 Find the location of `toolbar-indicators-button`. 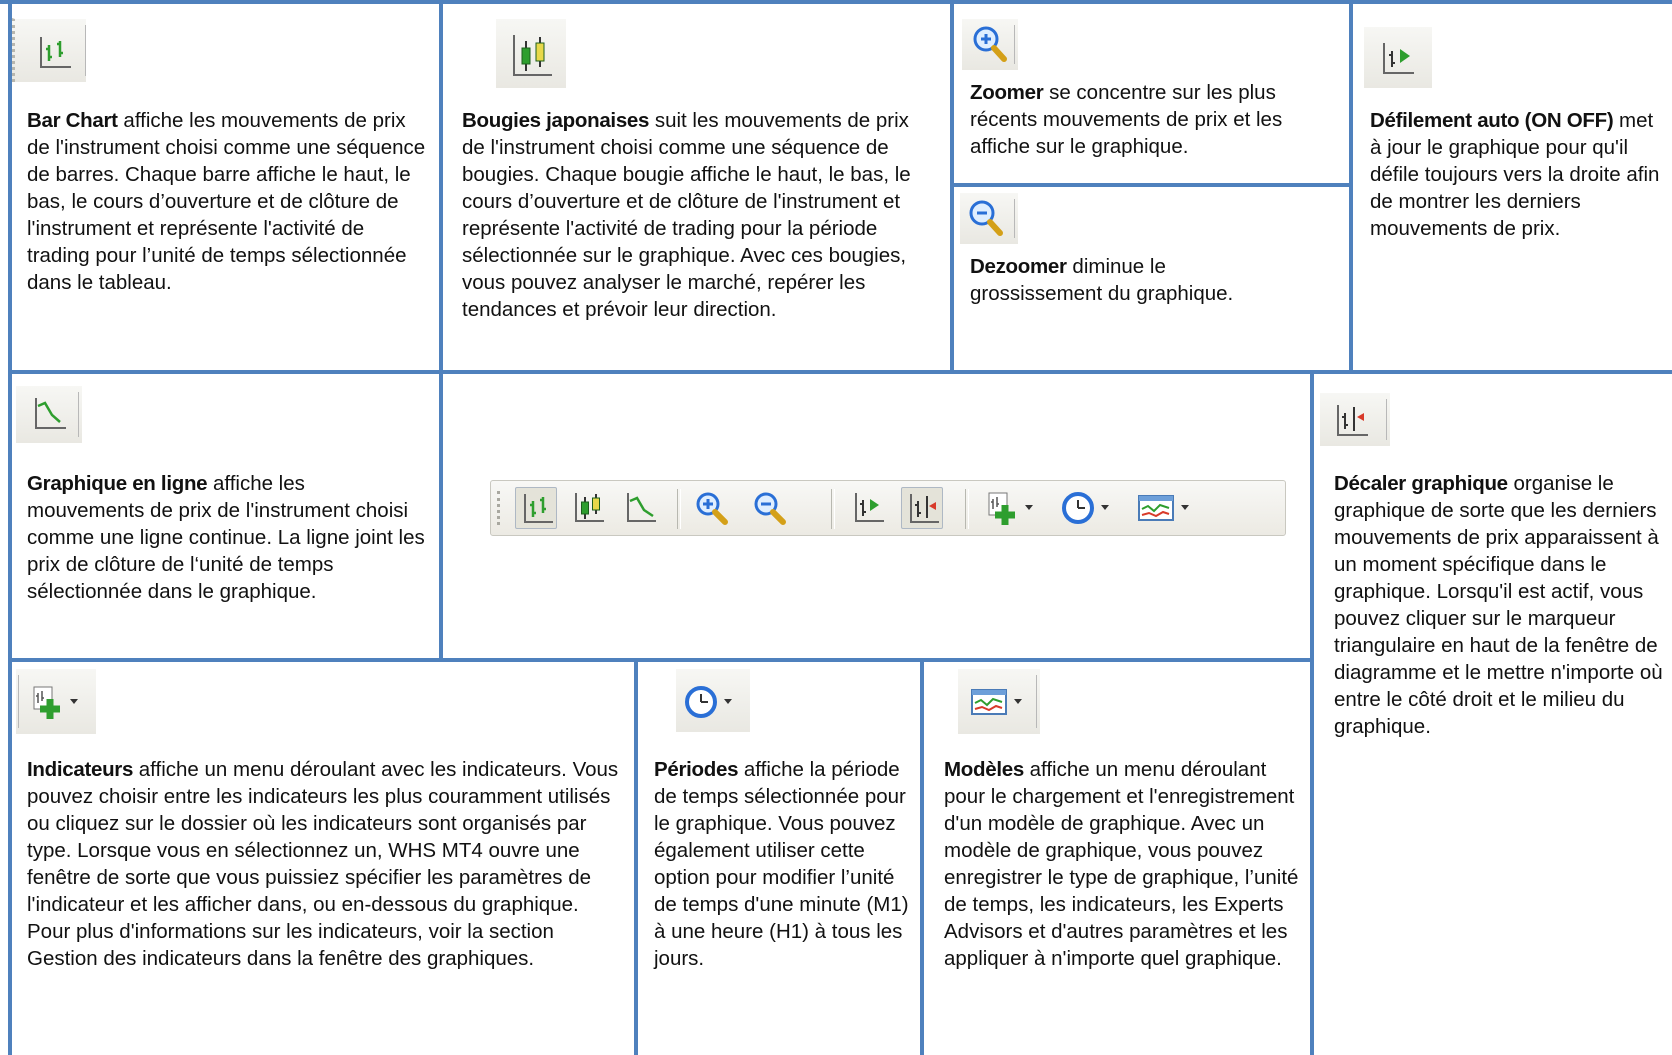

toolbar-indicators-button is located at coordinates (1012, 508).